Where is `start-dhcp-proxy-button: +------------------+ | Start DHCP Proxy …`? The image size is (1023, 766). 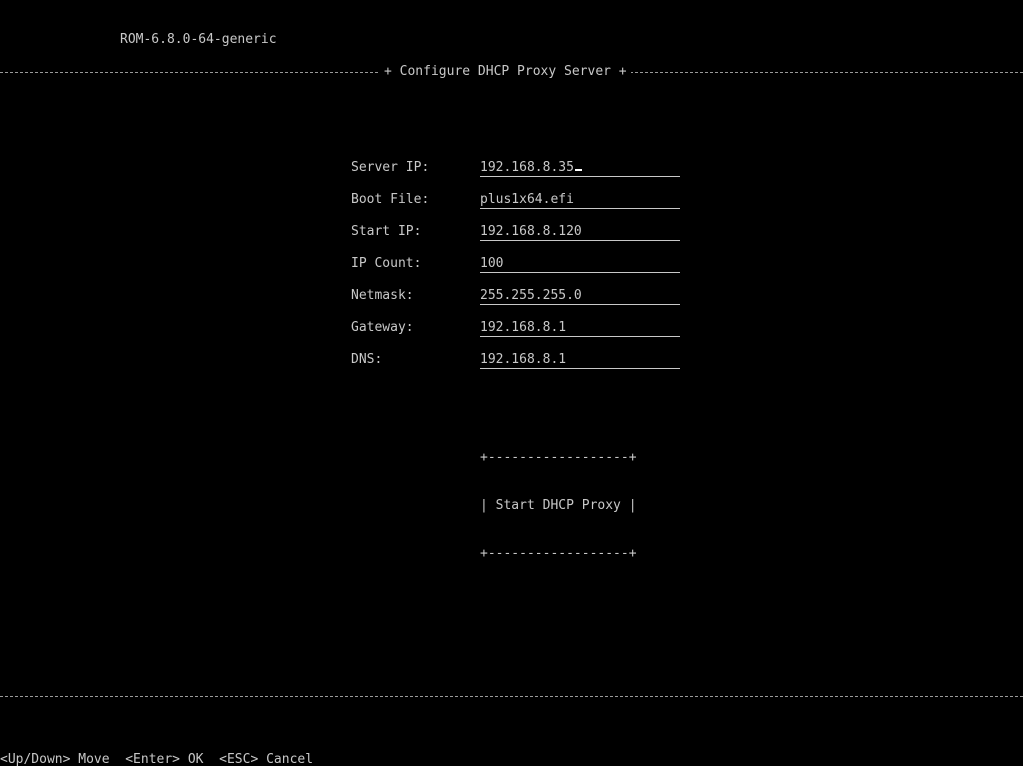
start-dhcp-proxy-button: +------------------+ | Start DHCP Proxy … is located at coordinates (558, 498).